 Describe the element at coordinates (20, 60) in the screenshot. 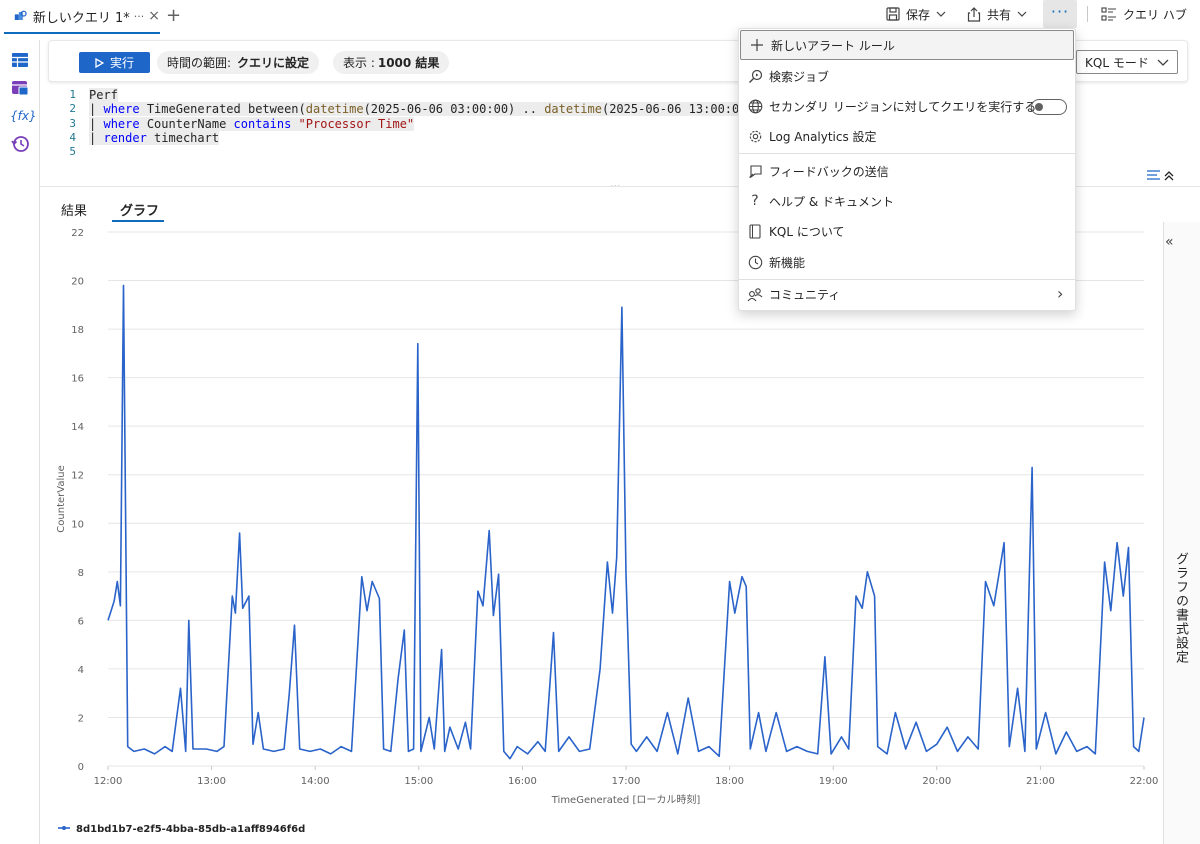

I see `table-icon` at that location.